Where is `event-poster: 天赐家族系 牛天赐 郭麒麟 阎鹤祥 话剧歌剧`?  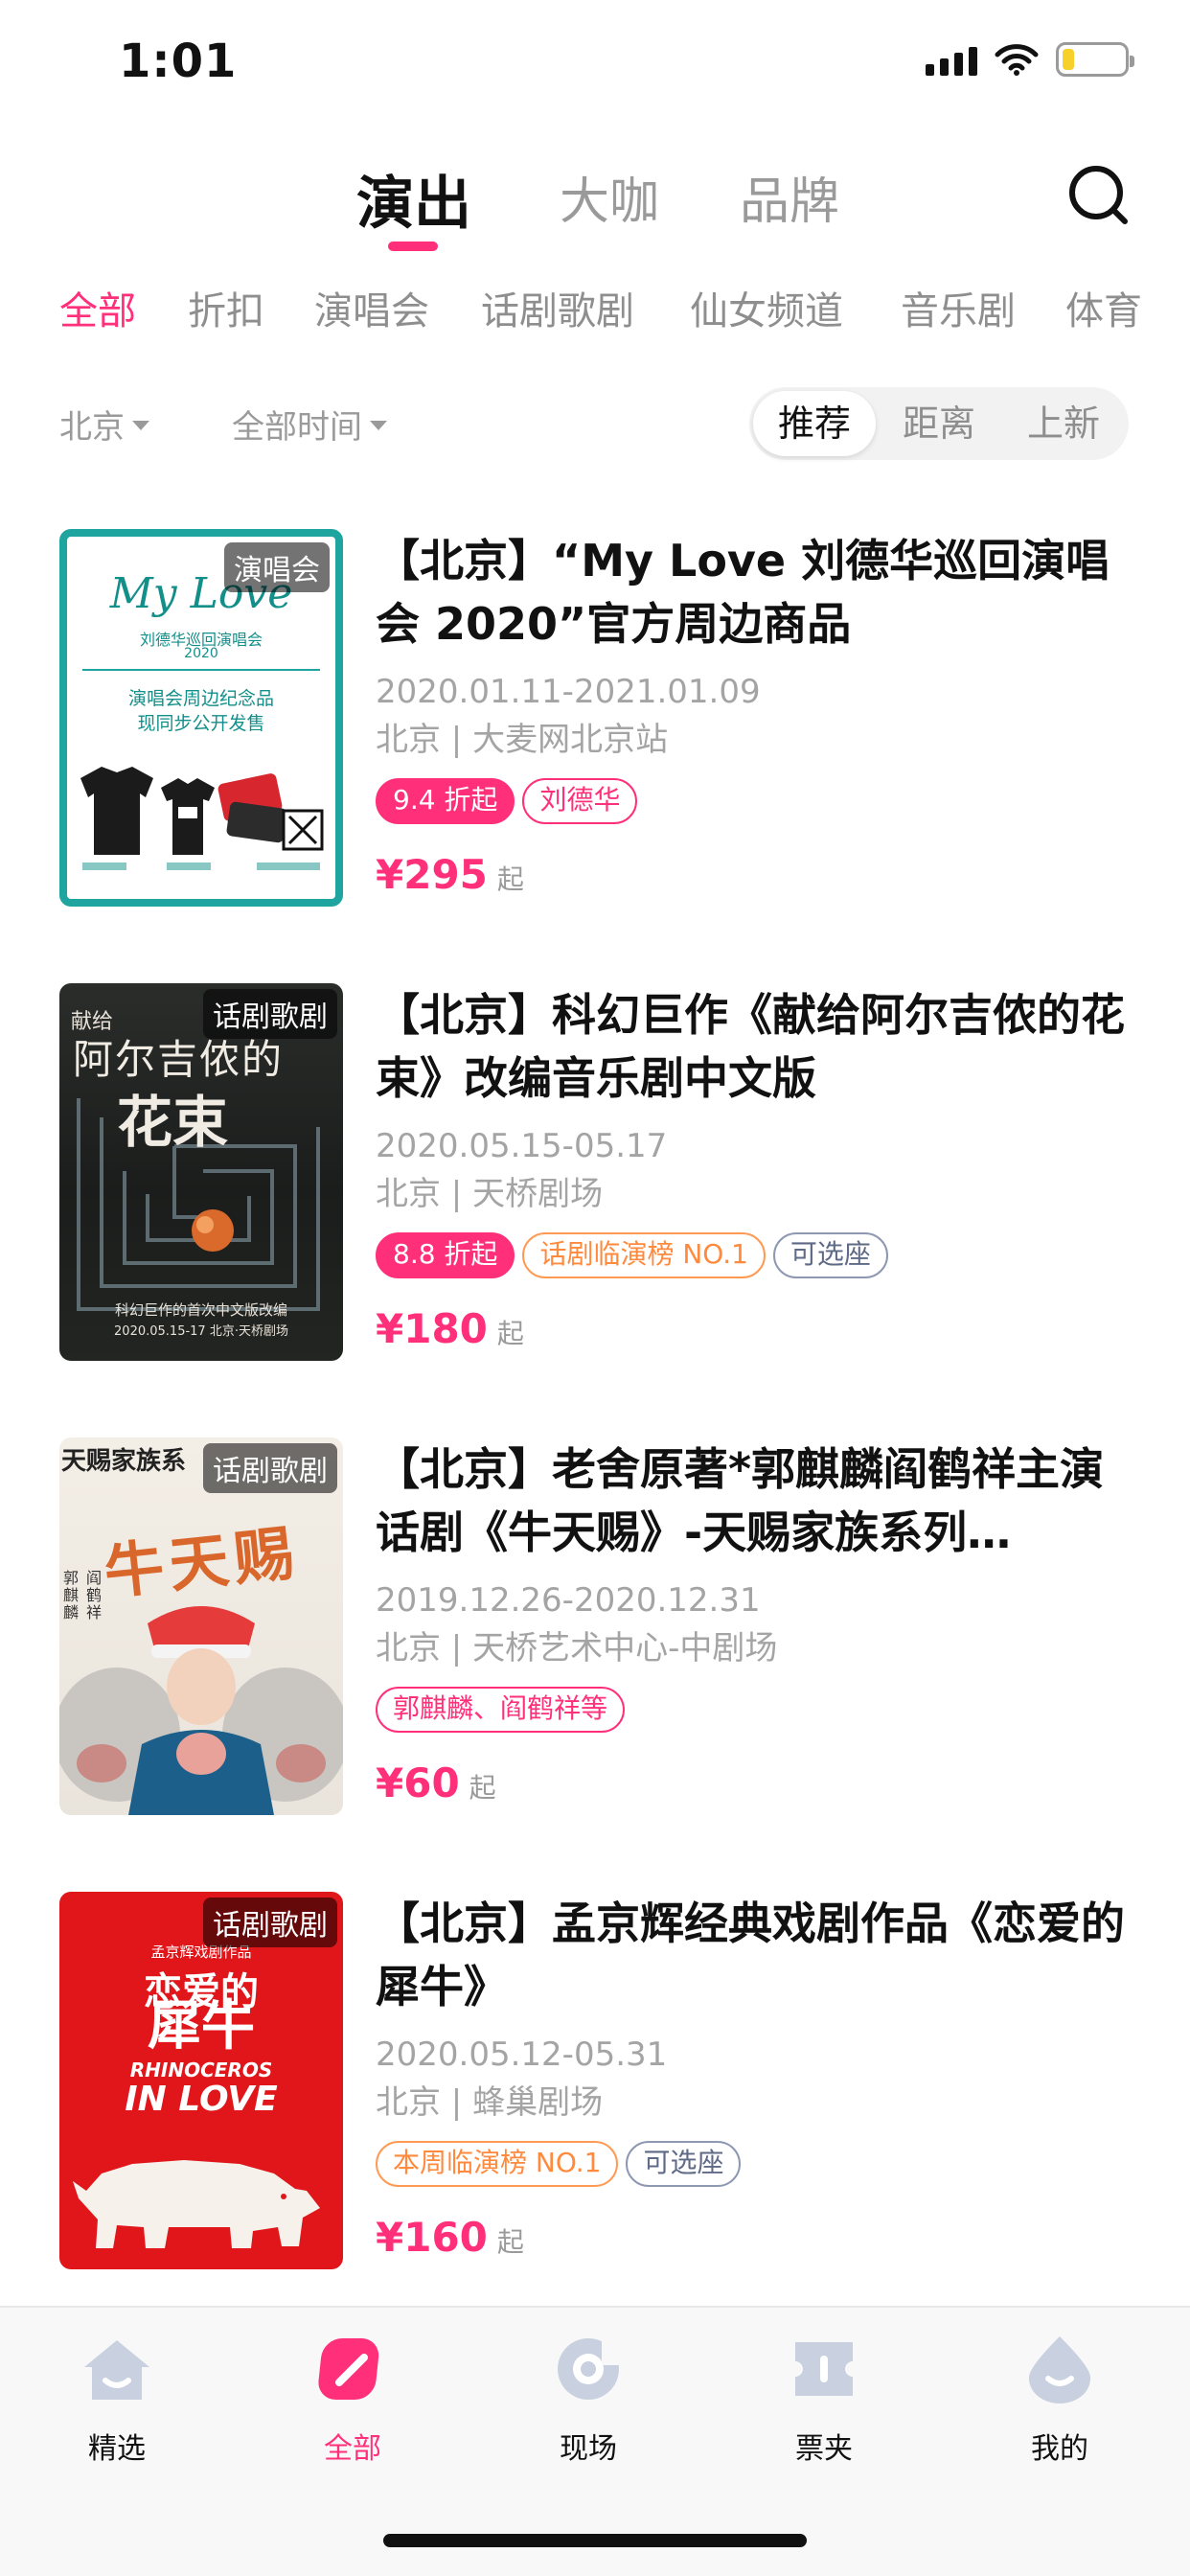 event-poster: 天赐家族系 牛天赐 郭麒麟 阎鹤祥 话剧歌剧 is located at coordinates (201, 1626).